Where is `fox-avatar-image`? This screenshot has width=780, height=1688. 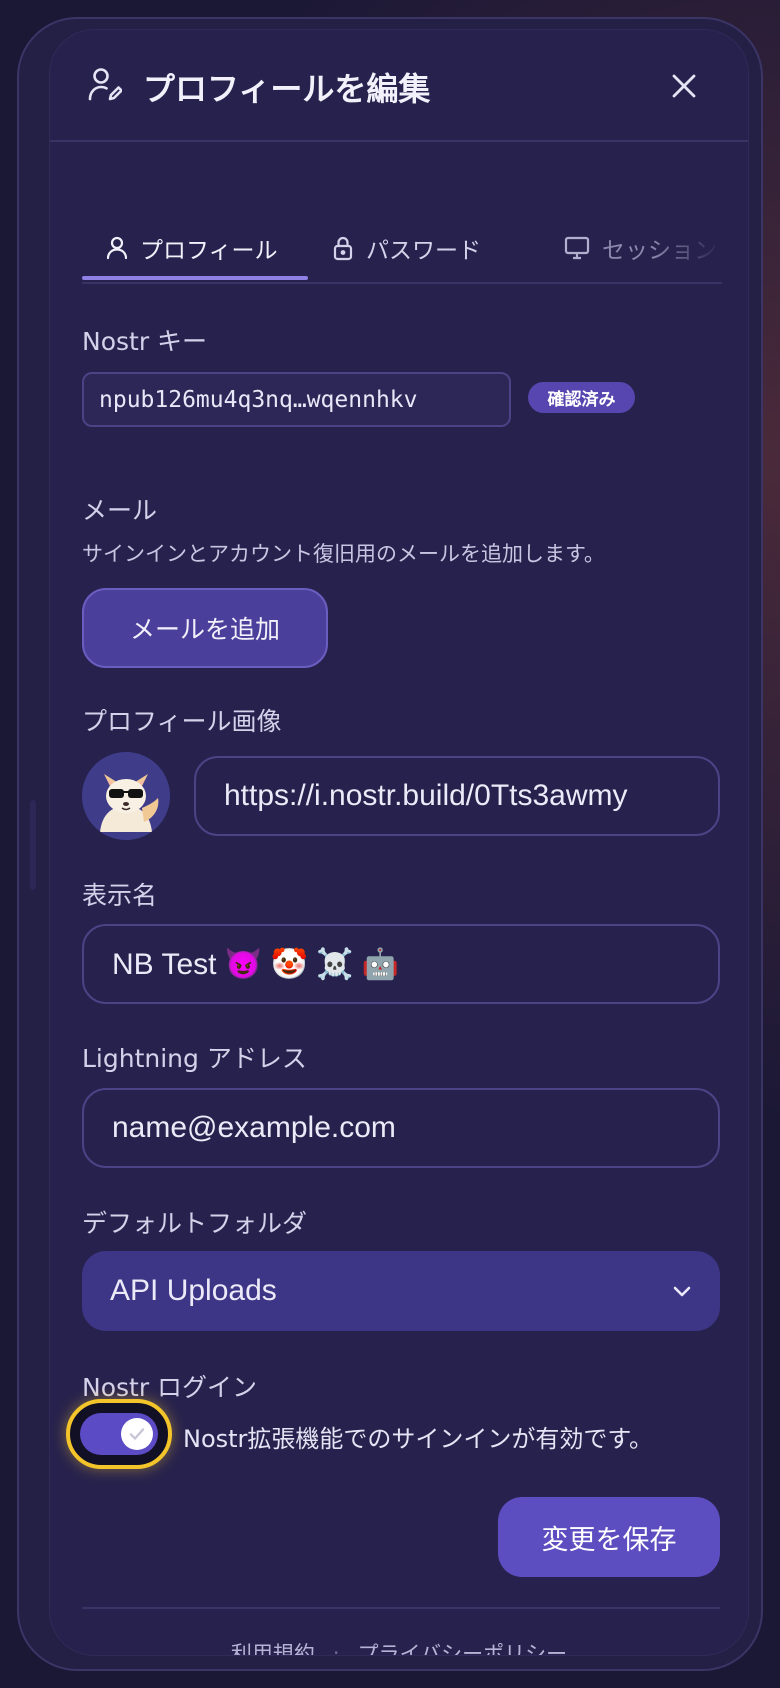
fox-avatar-image is located at coordinates (126, 796).